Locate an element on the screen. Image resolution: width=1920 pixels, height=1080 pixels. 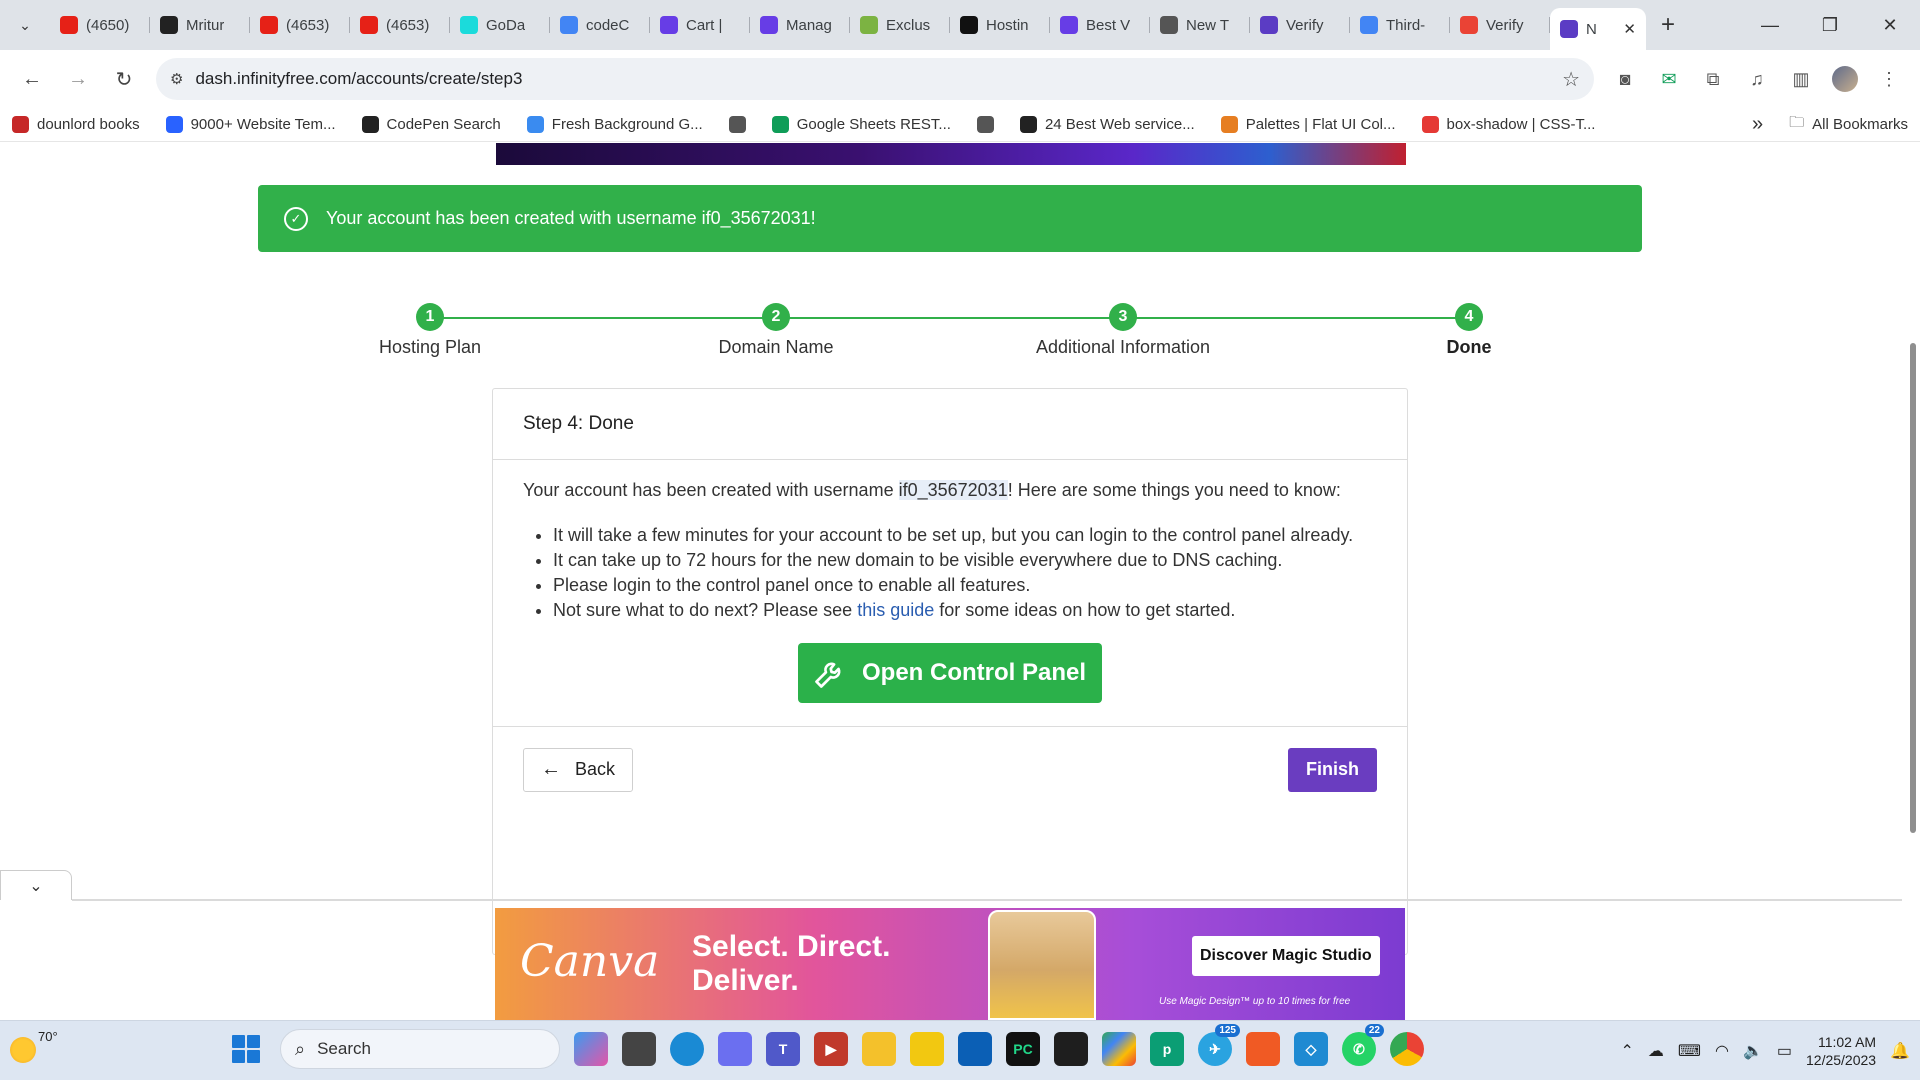
collapse-ad-chevron-icon: ⌄ is located at coordinates (36, 885).